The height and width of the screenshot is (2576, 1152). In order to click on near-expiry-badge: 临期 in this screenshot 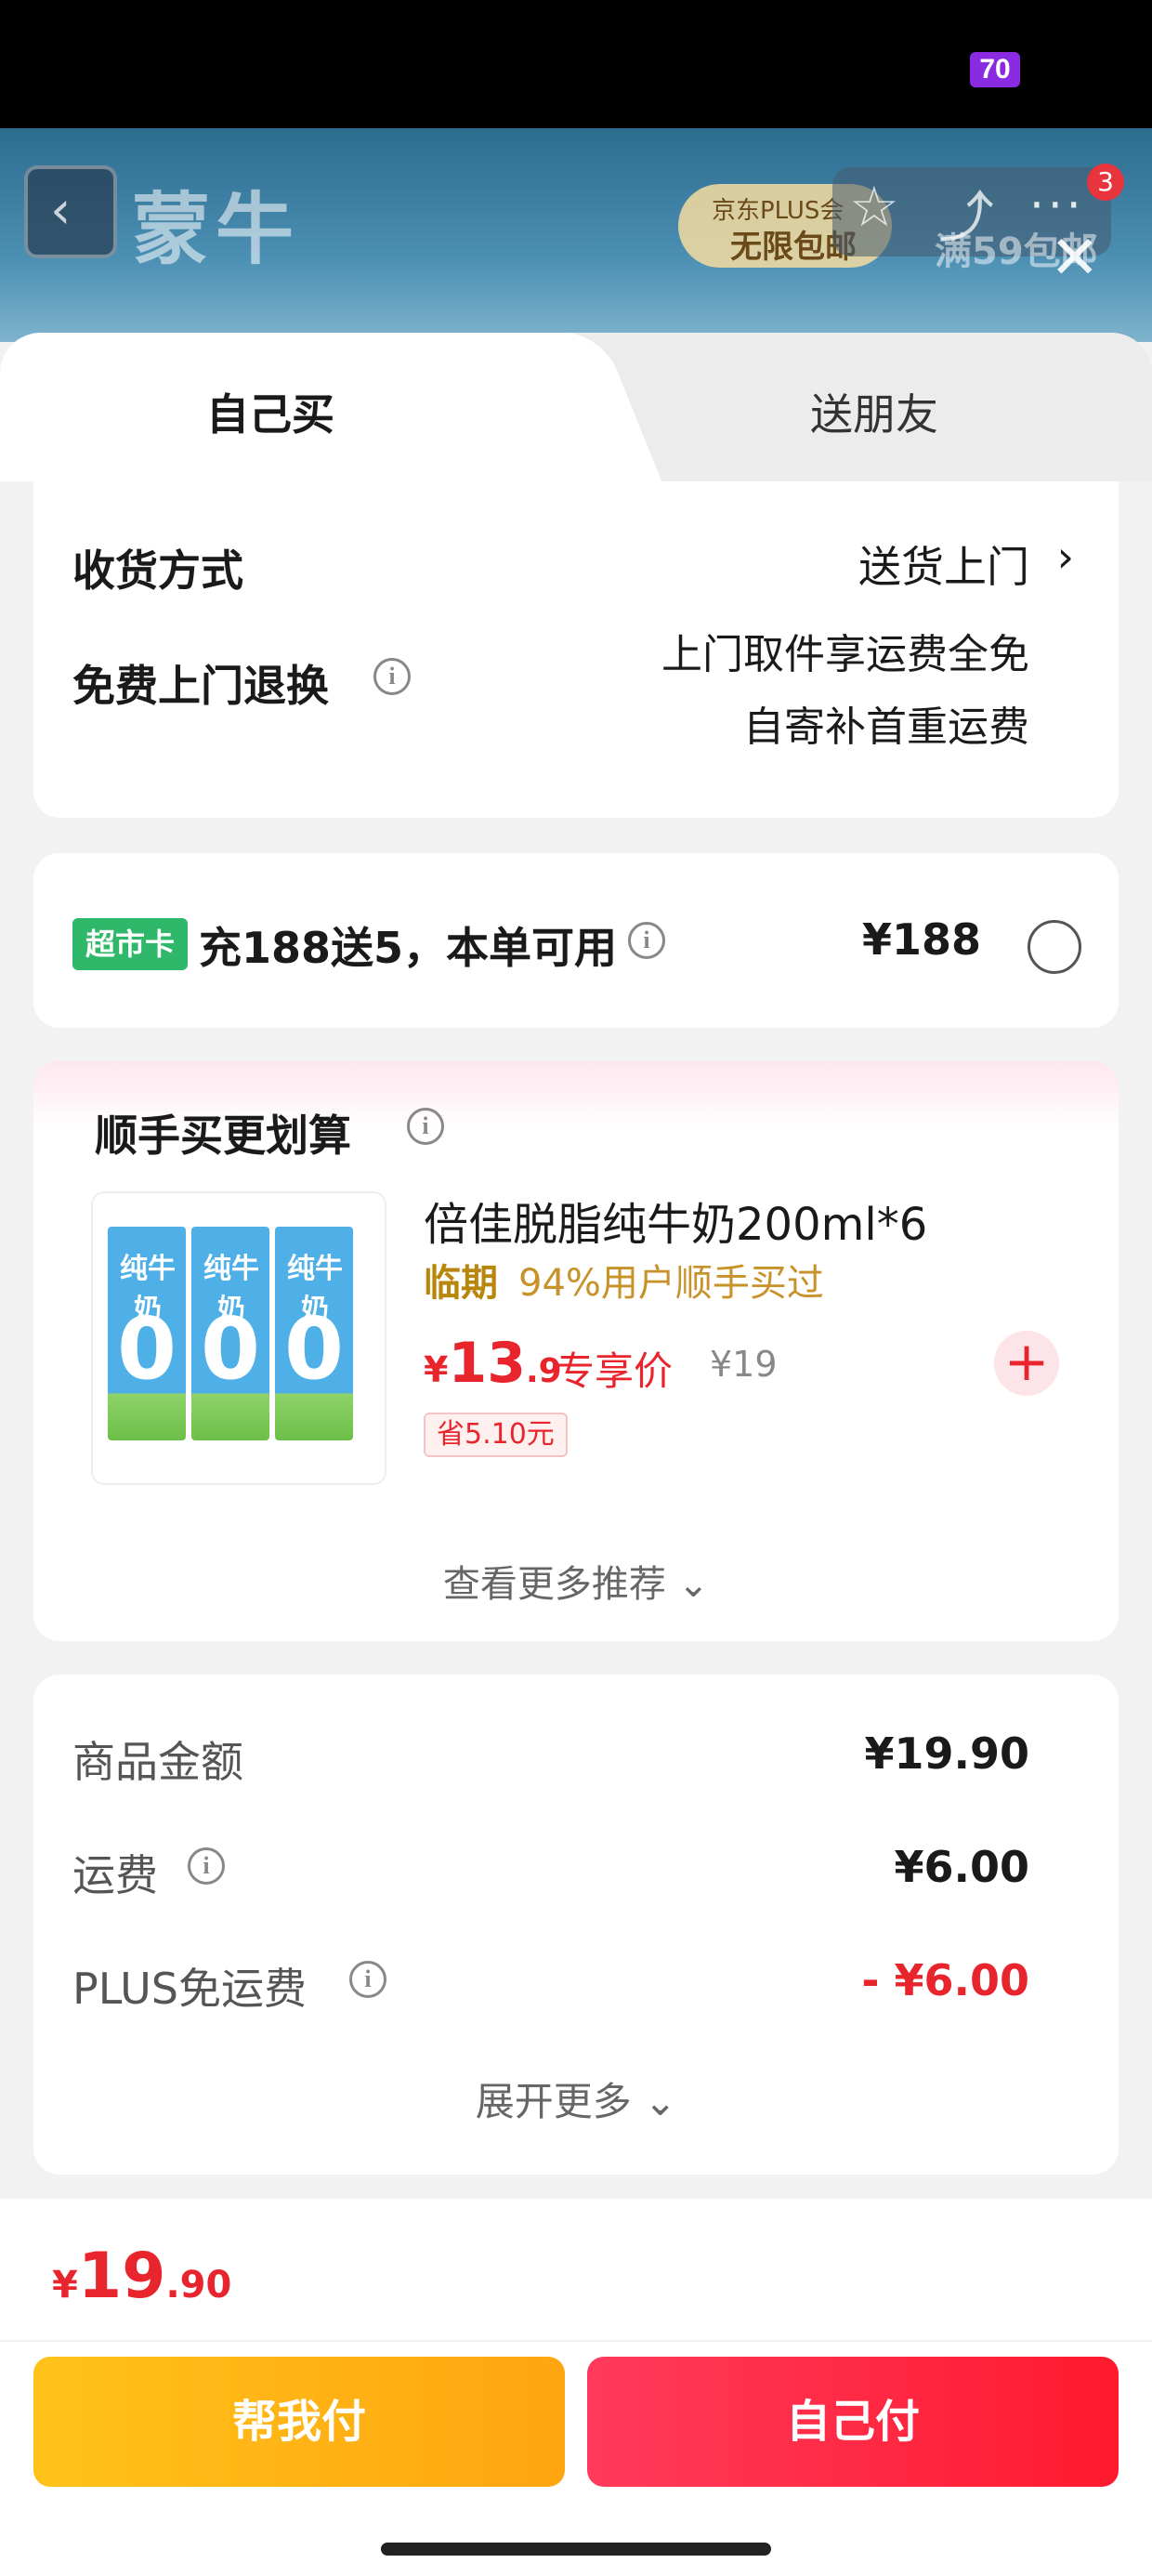, I will do `click(461, 1283)`.